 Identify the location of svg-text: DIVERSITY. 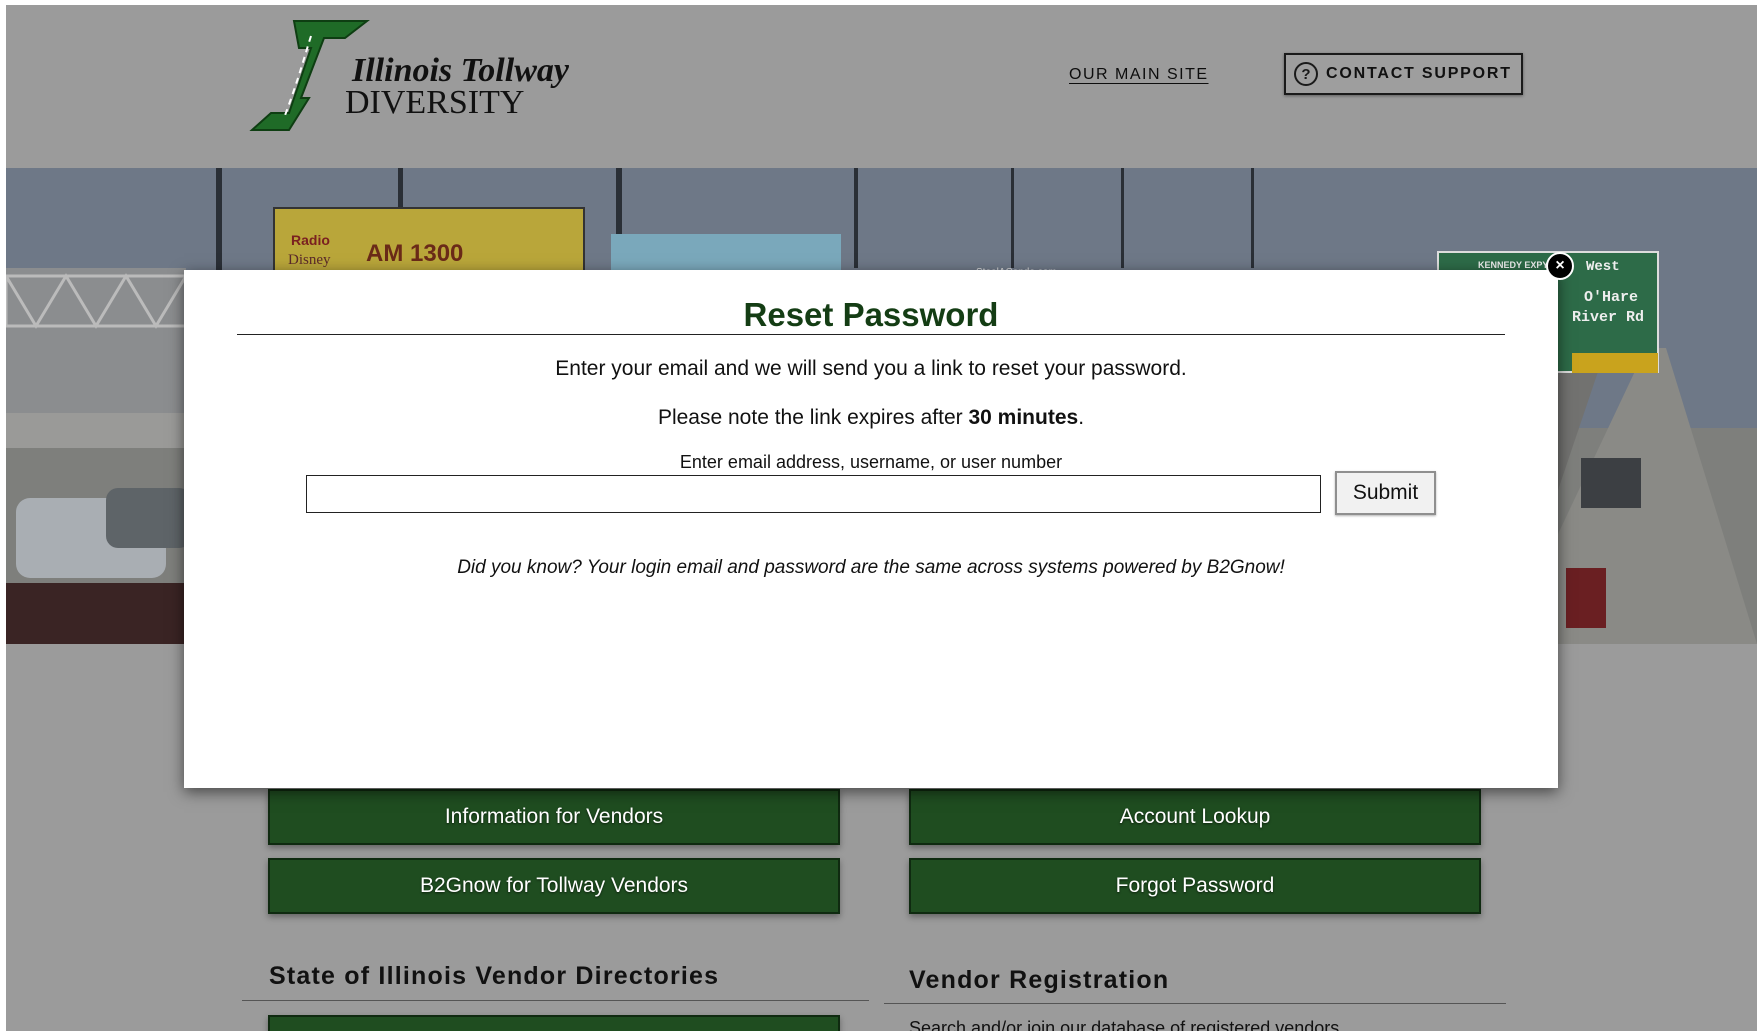
(434, 102).